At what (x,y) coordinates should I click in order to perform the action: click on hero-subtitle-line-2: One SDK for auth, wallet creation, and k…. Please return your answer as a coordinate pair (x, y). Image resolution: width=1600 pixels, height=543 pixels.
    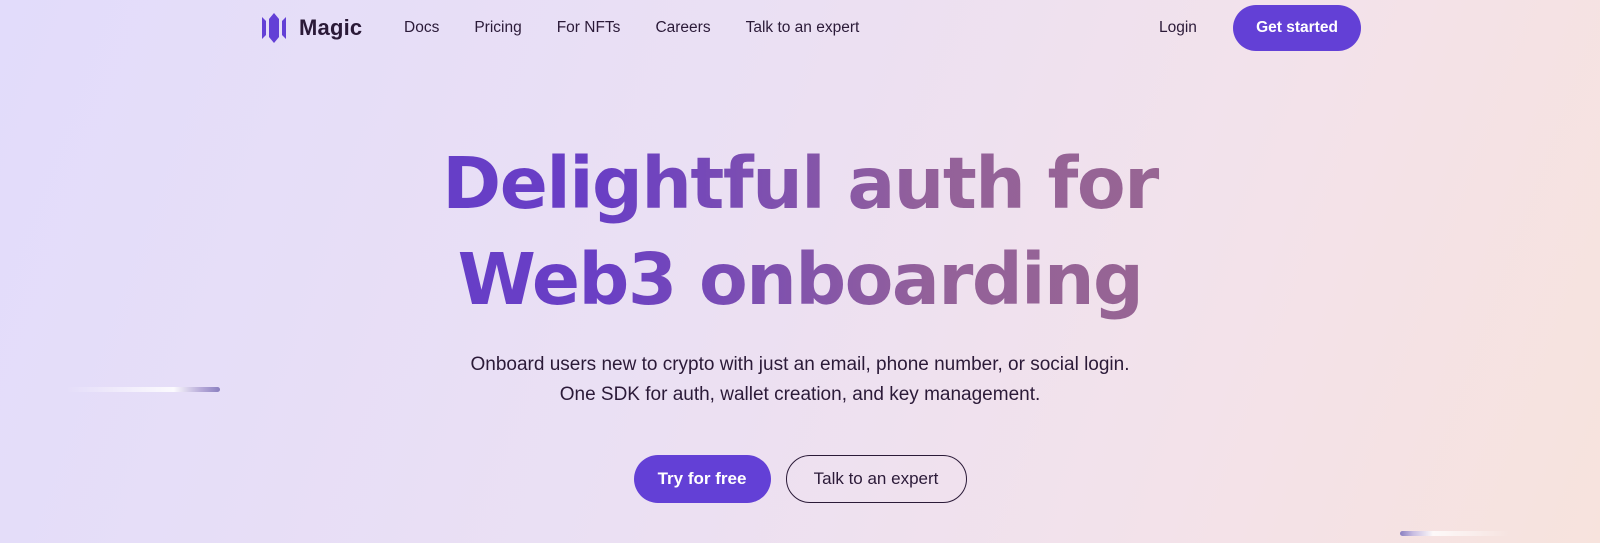
    Looking at the image, I should click on (800, 394).